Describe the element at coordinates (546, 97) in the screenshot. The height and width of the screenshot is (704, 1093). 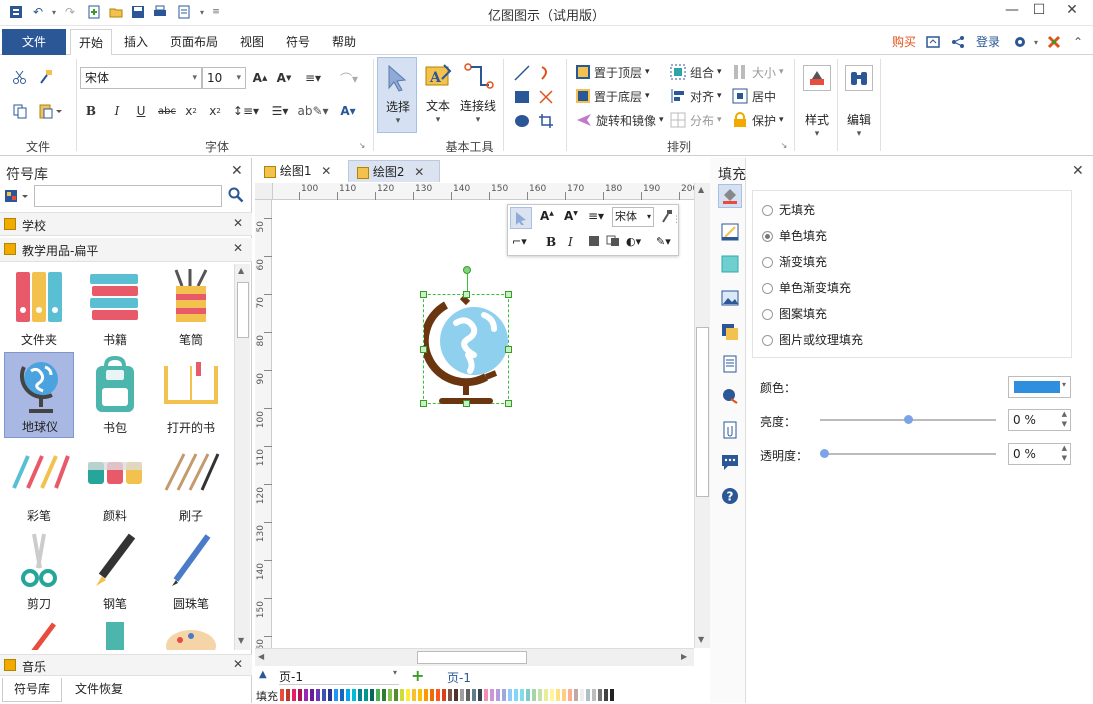
I see `point-tool-icon` at that location.